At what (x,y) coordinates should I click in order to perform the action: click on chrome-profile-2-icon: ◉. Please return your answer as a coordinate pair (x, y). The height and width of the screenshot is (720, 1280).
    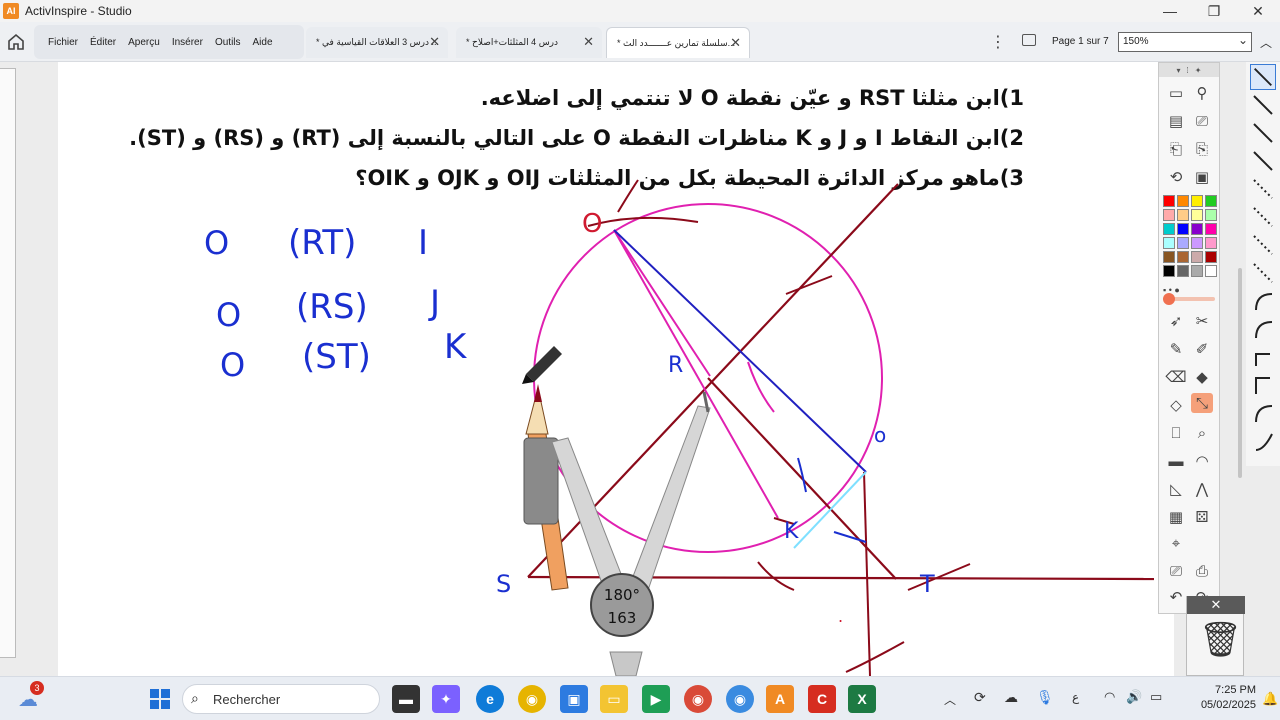
    Looking at the image, I should click on (740, 699).